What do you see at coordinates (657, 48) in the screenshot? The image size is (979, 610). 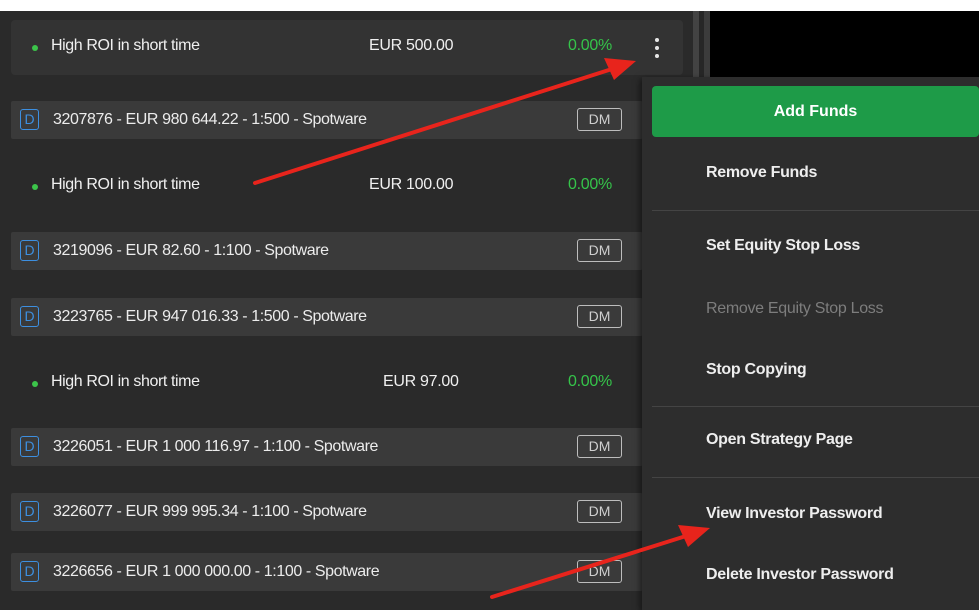 I see `kebab-vertical-icon` at bounding box center [657, 48].